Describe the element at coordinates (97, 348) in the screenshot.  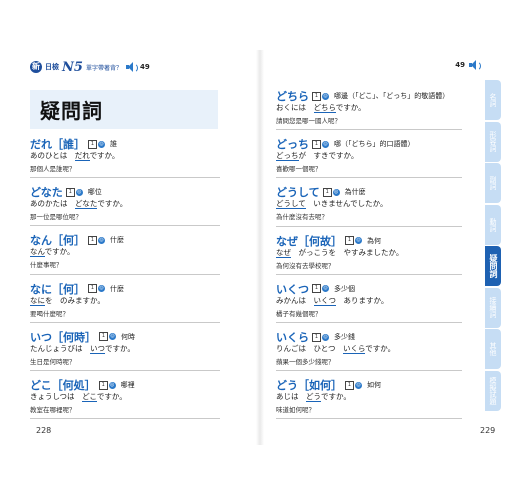
I see `example-highlight: いつ` at that location.